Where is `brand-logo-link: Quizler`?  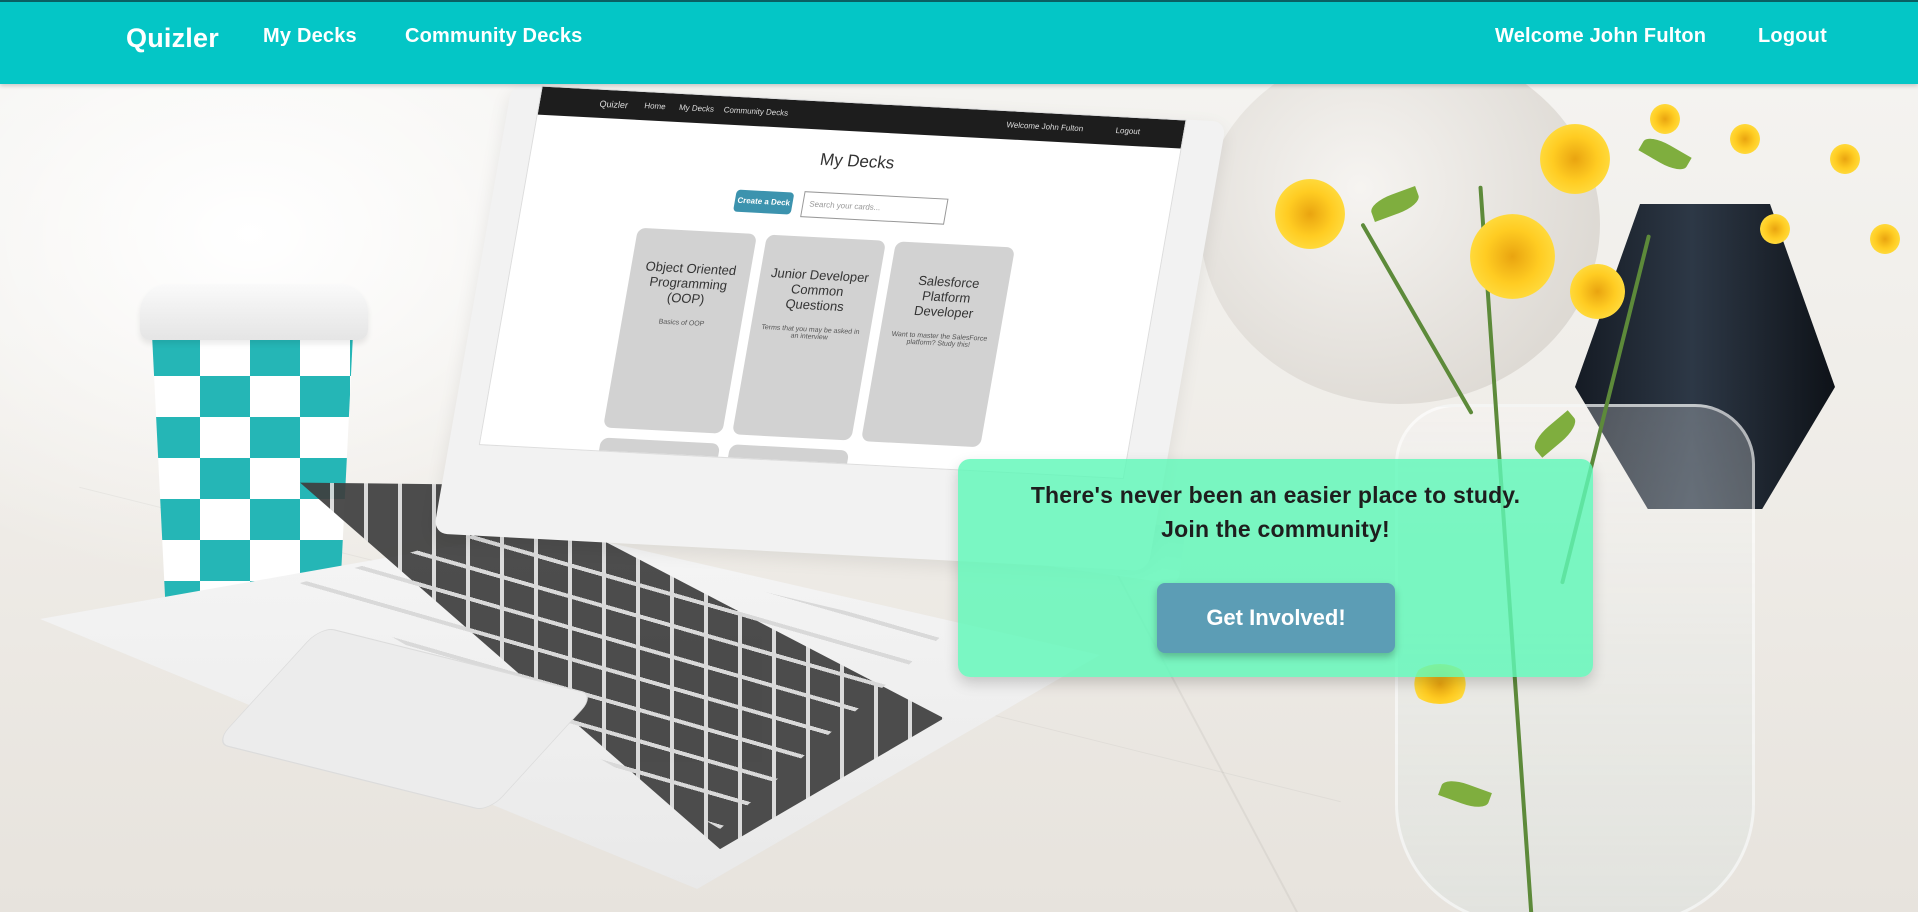
brand-logo-link: Quizler is located at coordinates (172, 38).